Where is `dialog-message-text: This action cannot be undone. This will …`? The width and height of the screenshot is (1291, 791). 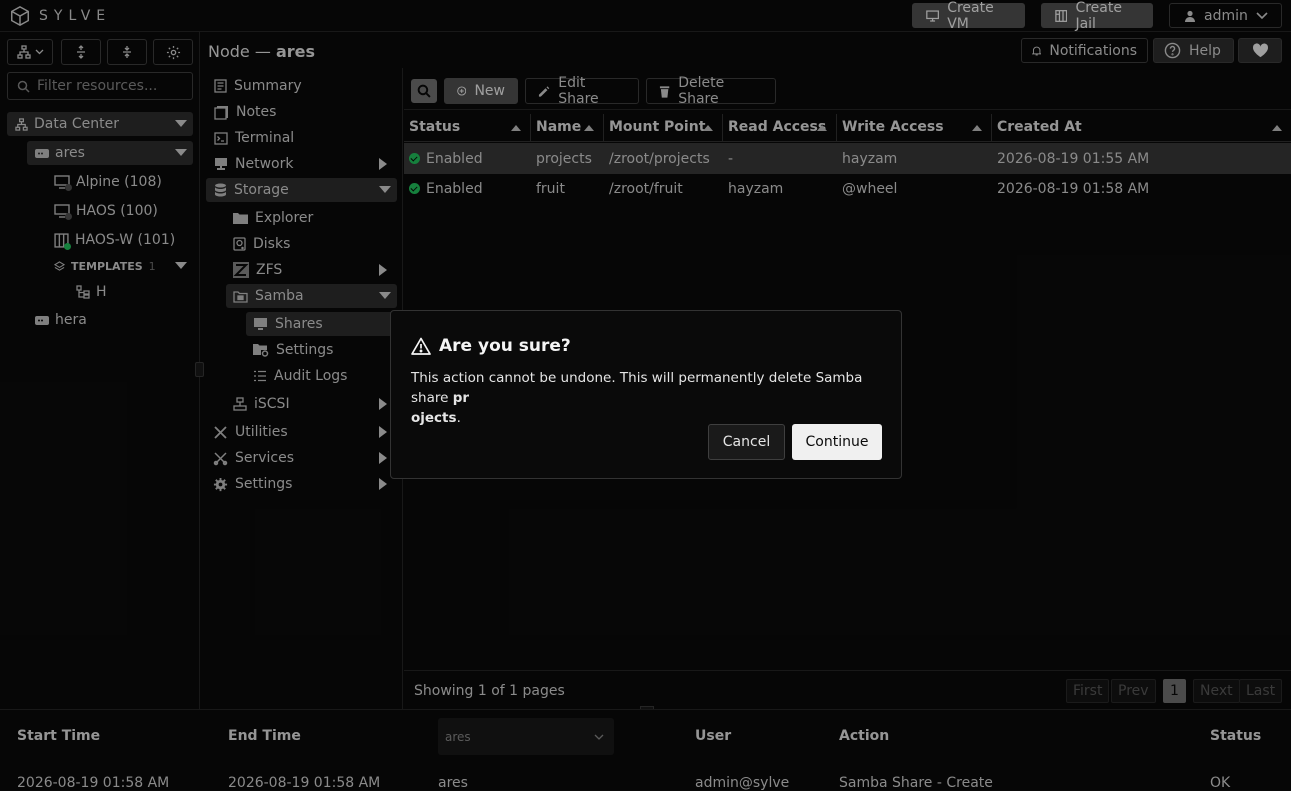 dialog-message-text: This action cannot be undone. This will … is located at coordinates (637, 388).